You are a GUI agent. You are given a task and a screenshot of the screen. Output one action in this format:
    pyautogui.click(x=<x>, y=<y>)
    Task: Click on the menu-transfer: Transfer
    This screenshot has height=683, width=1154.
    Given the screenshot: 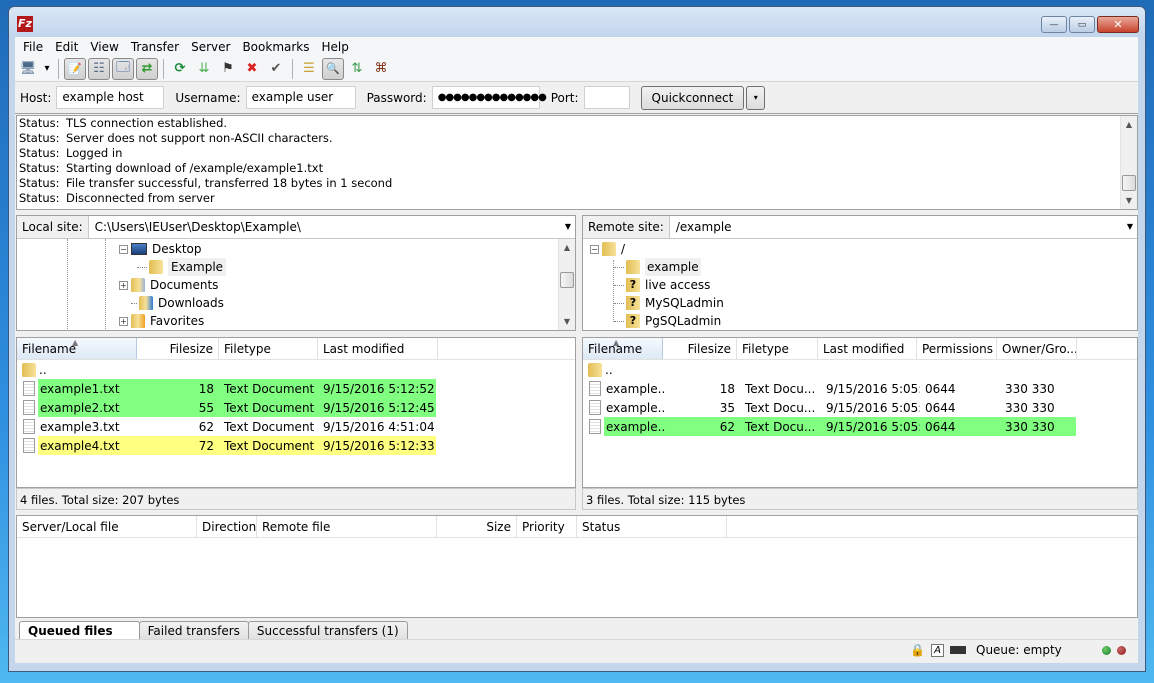 What is the action you would take?
    pyautogui.click(x=155, y=47)
    